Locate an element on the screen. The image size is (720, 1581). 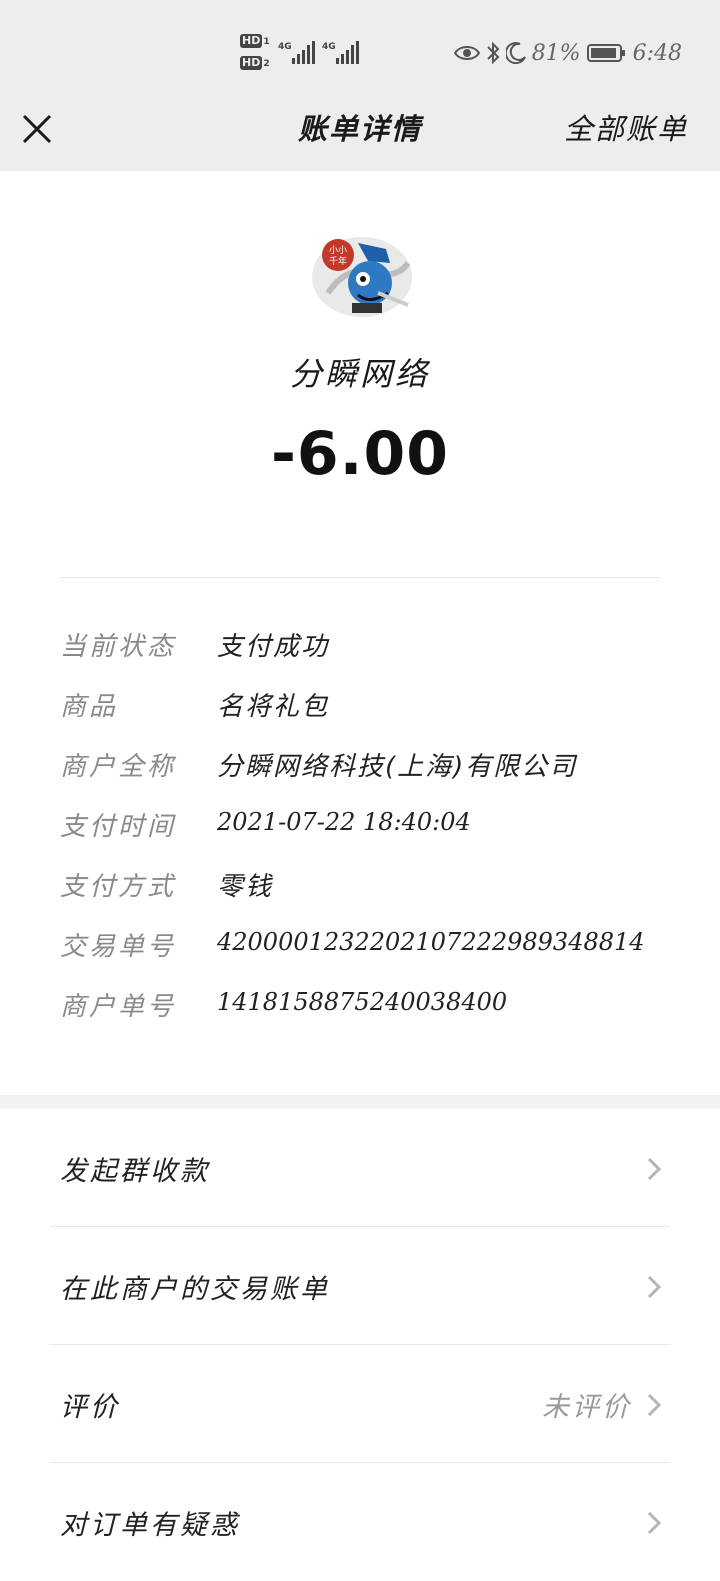
all-bills-link: 全部账单 is located at coordinates (626, 127).